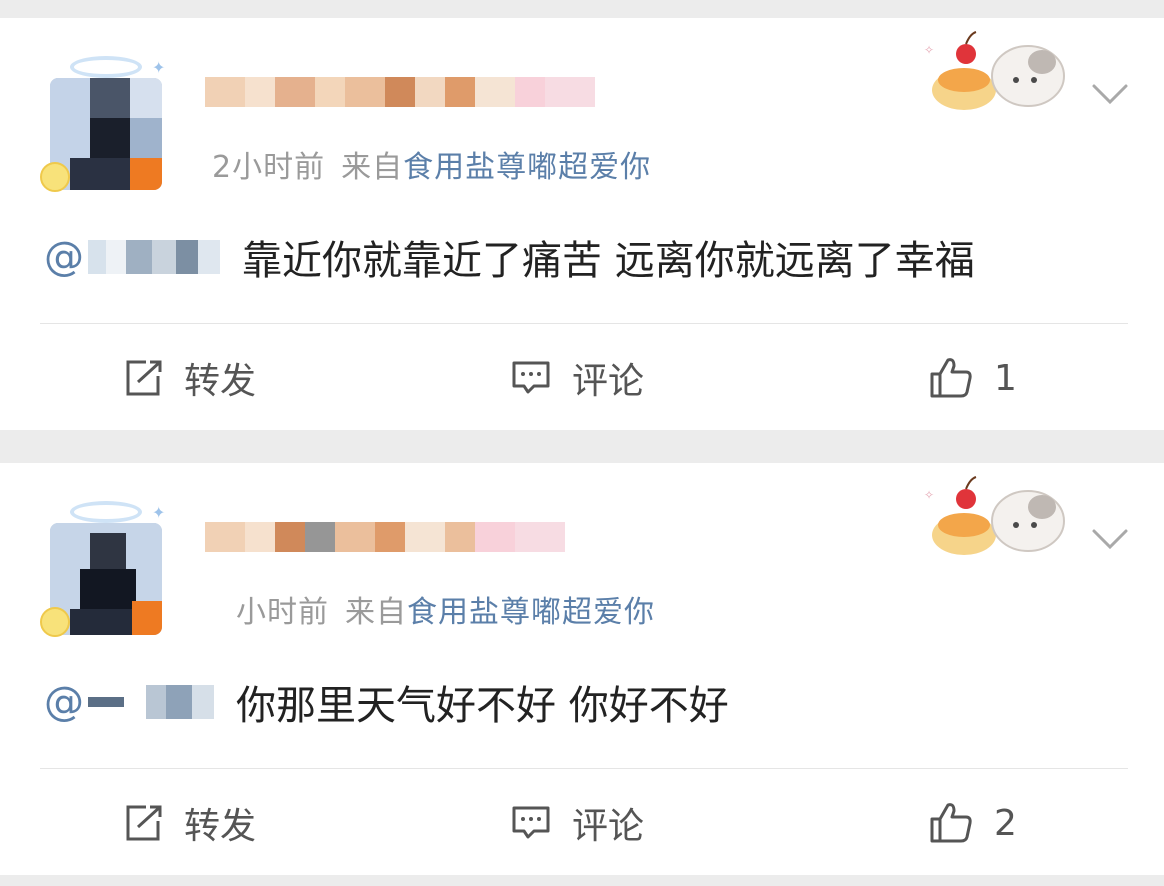 This screenshot has width=1164, height=886. I want to click on like-count: 2, so click(1005, 823).